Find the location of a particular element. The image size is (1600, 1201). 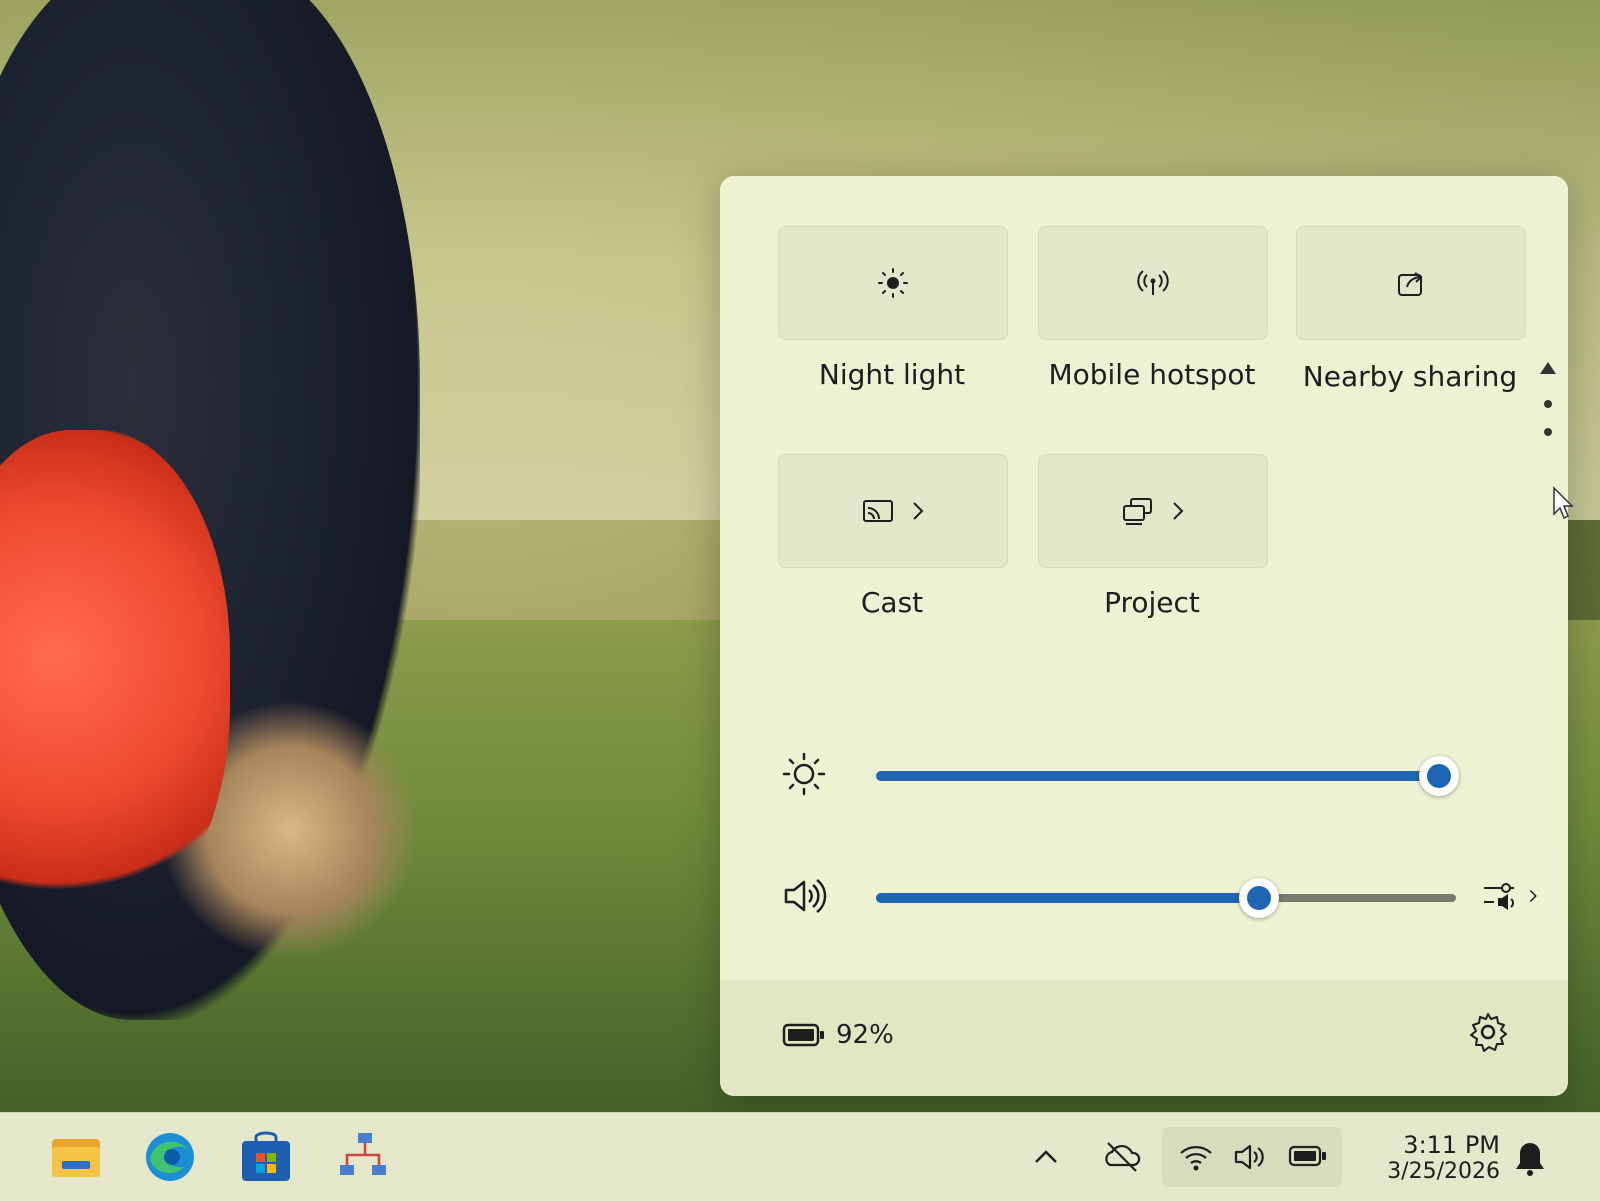

night-light-toggle is located at coordinates (893, 283).